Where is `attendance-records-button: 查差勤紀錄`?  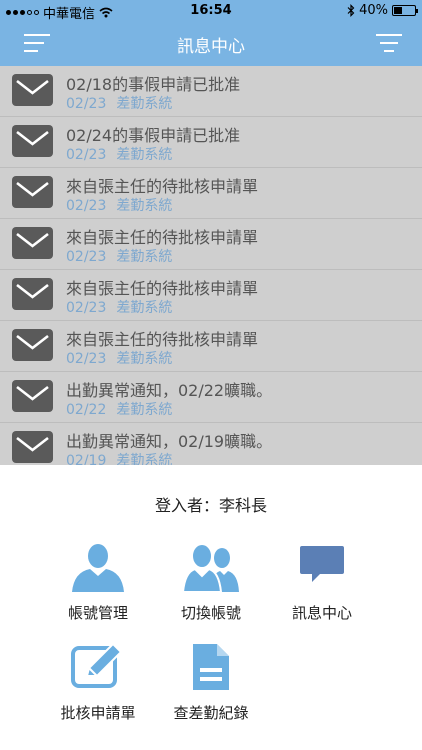
attendance-records-button: 查差勤紀錄 is located at coordinates (211, 682).